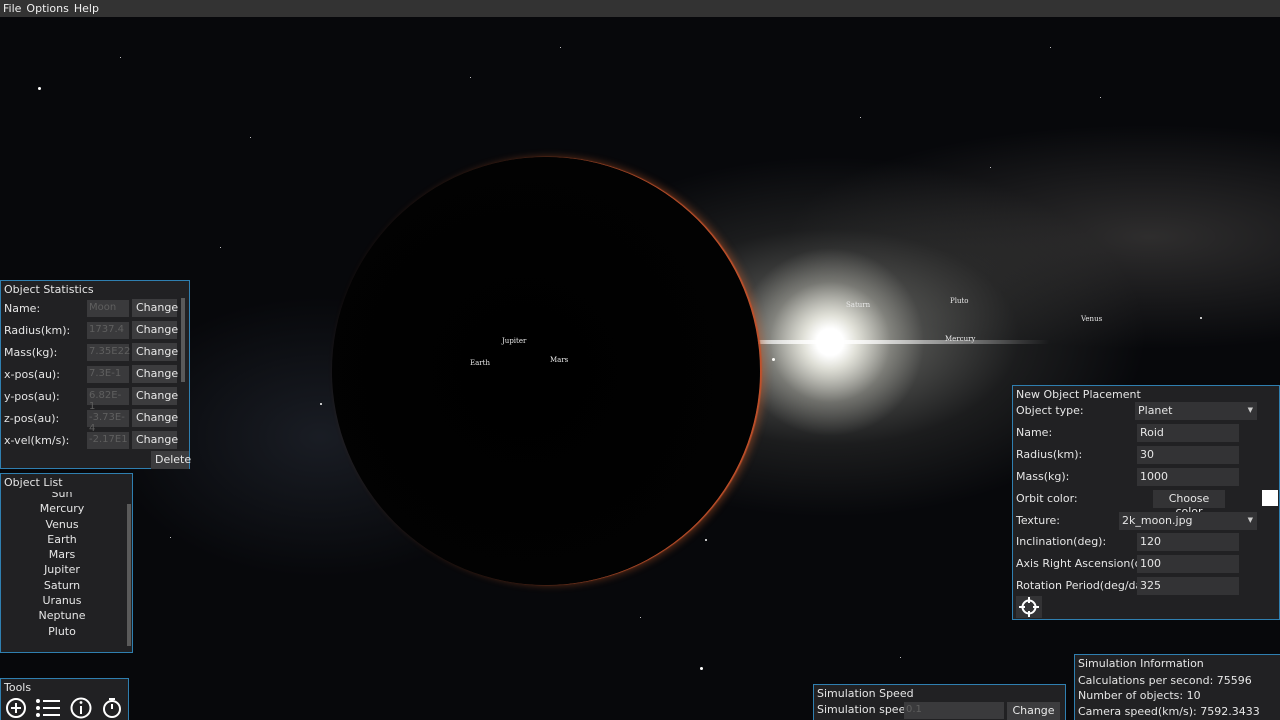  Describe the element at coordinates (1155, 410) in the screenshot. I see `object-type-value: Planet` at that location.